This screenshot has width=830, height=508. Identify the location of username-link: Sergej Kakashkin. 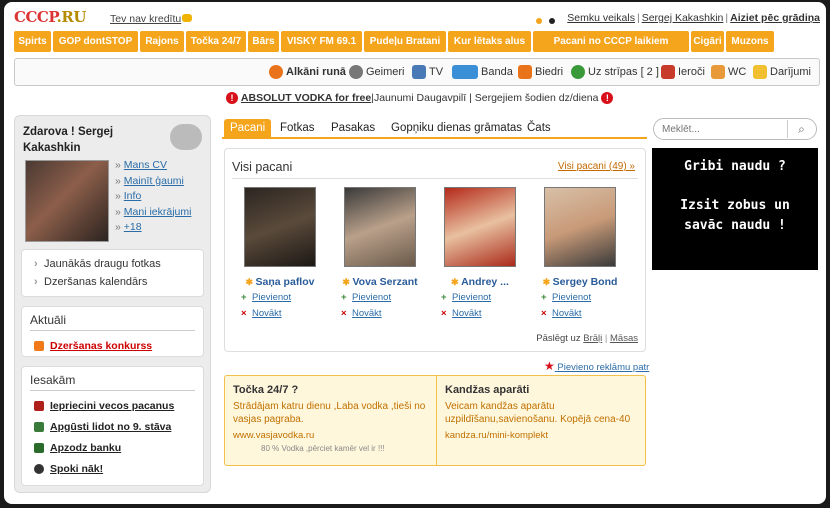
(683, 18).